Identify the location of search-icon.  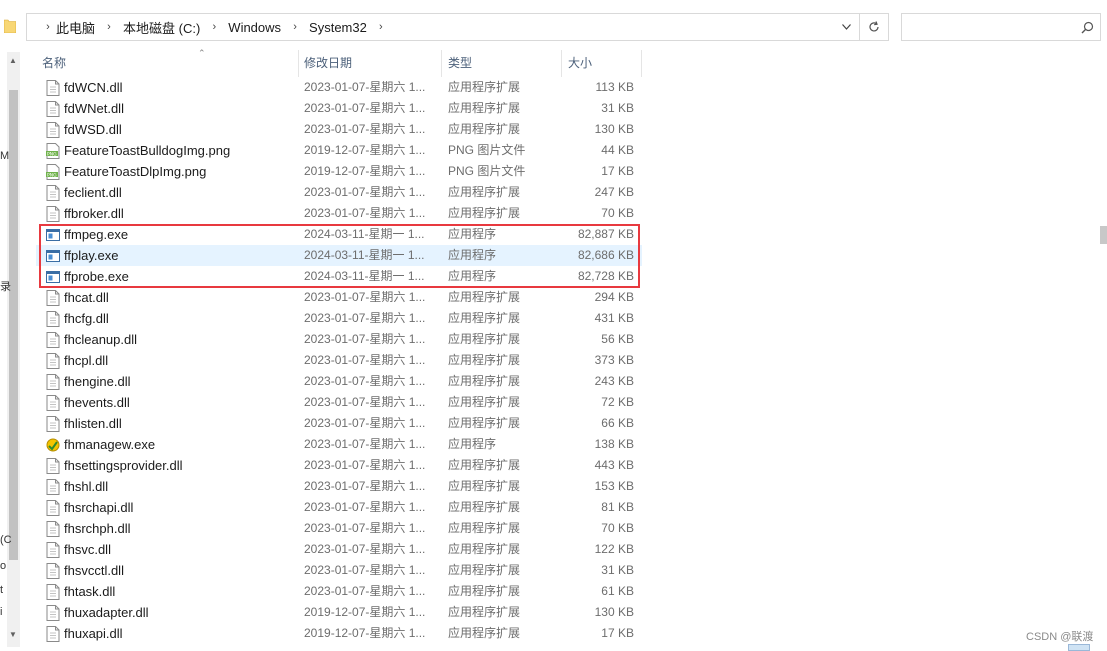
(1087, 27).